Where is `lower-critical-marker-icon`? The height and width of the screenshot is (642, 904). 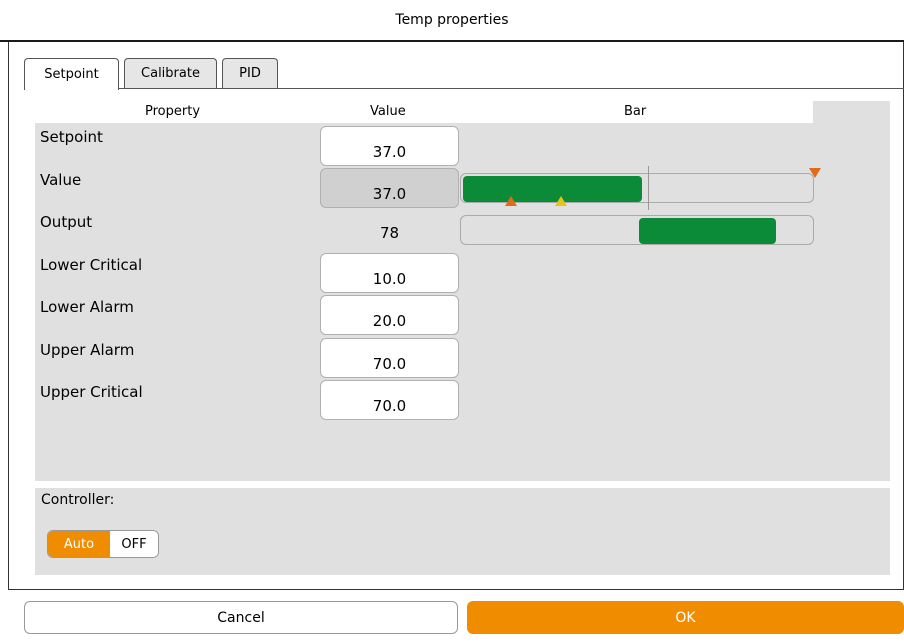 lower-critical-marker-icon is located at coordinates (511, 201).